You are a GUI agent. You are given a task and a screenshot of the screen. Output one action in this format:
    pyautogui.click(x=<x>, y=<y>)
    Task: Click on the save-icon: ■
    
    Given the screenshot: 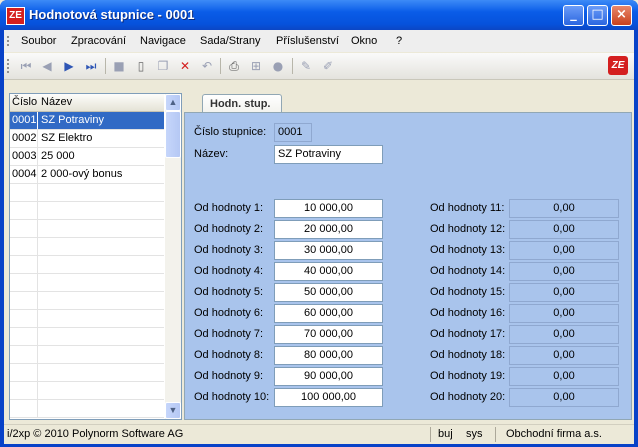 What is the action you would take?
    pyautogui.click(x=119, y=66)
    